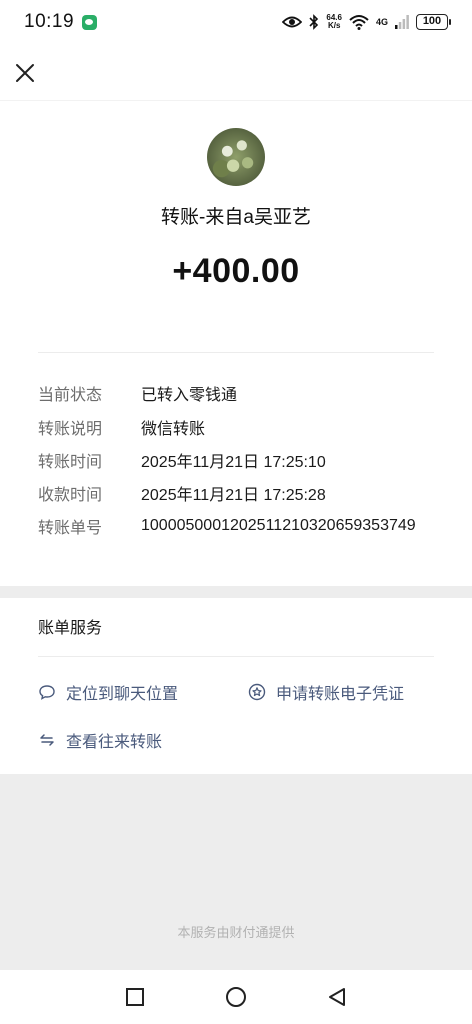  I want to click on close-icon, so click(25, 73).